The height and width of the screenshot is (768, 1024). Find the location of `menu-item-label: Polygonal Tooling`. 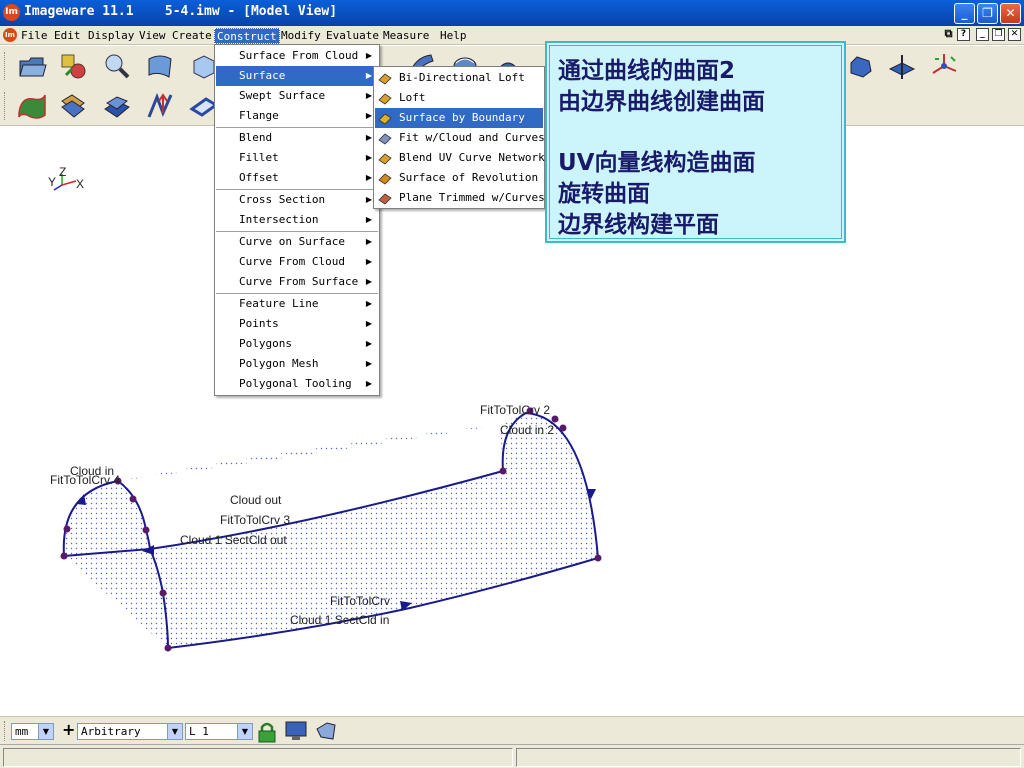

menu-item-label: Polygonal Tooling is located at coordinates (295, 383).